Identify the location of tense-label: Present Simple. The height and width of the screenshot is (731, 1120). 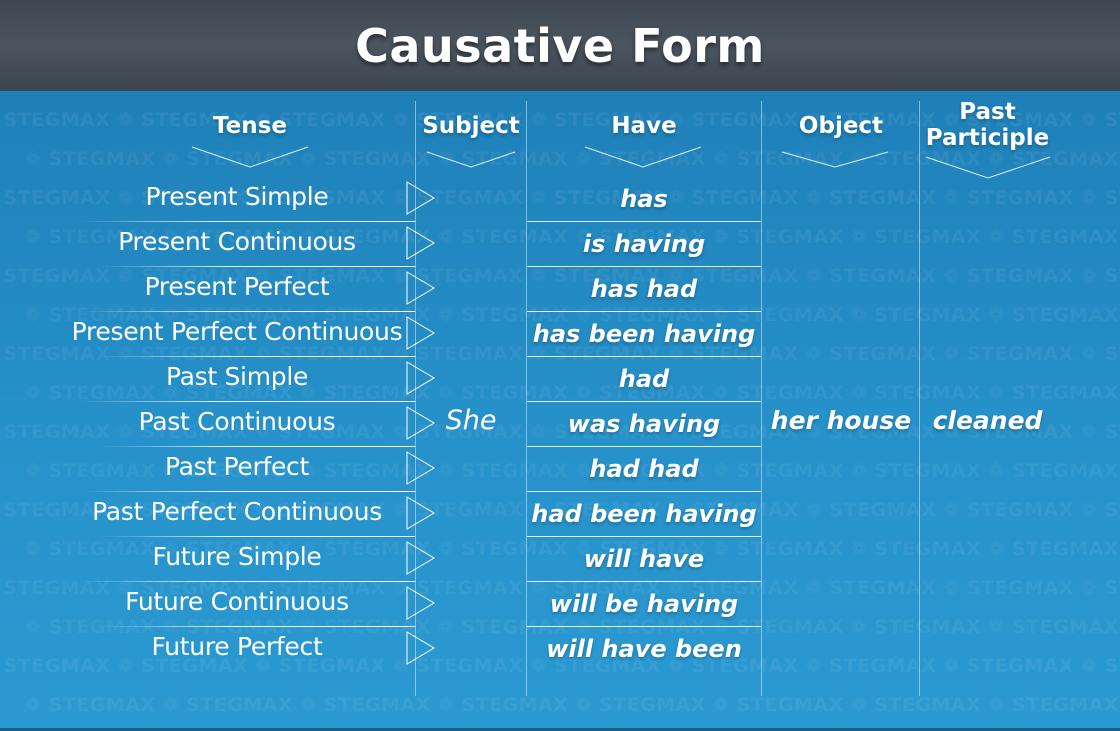
(237, 196).